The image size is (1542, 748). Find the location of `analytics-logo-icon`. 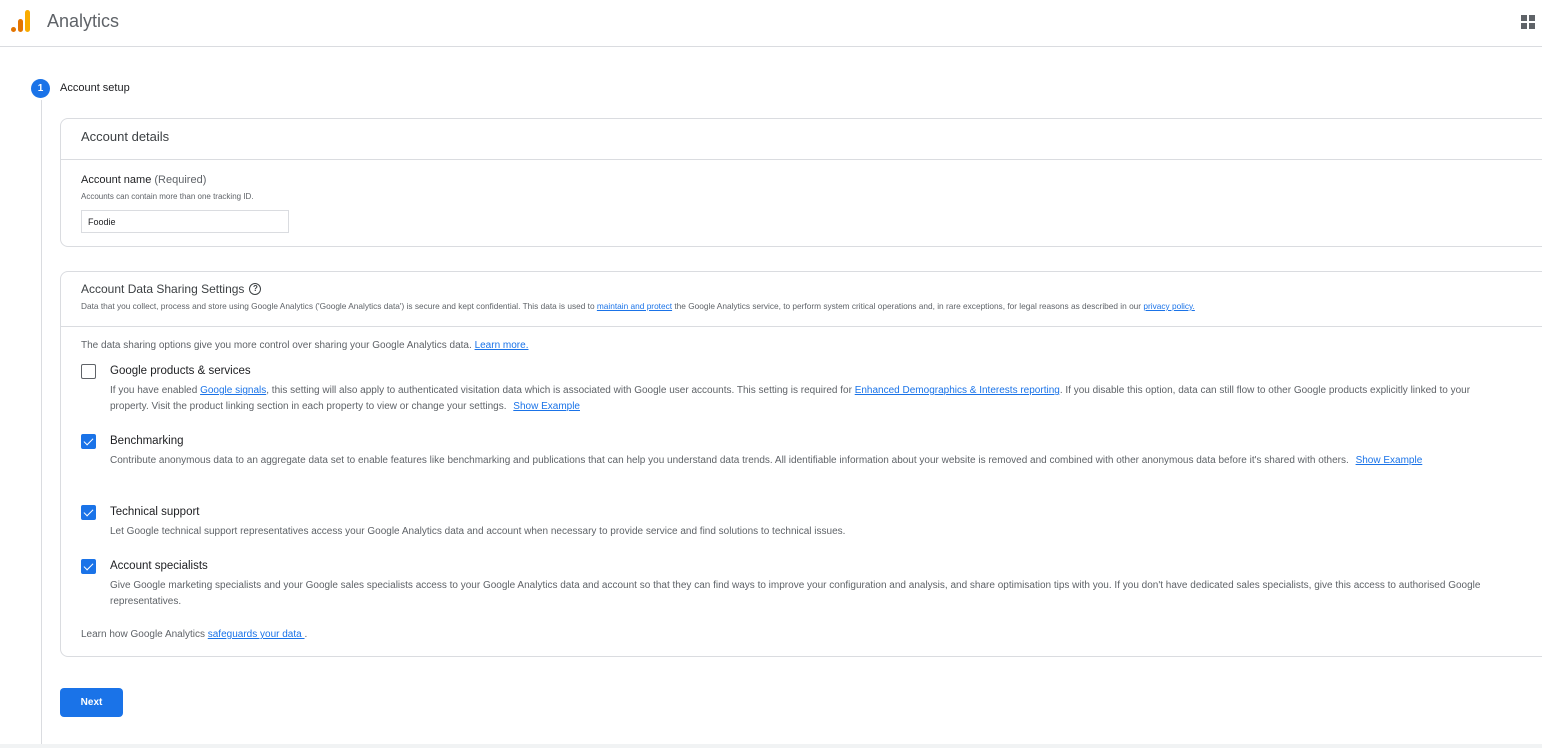

analytics-logo-icon is located at coordinates (22, 21).